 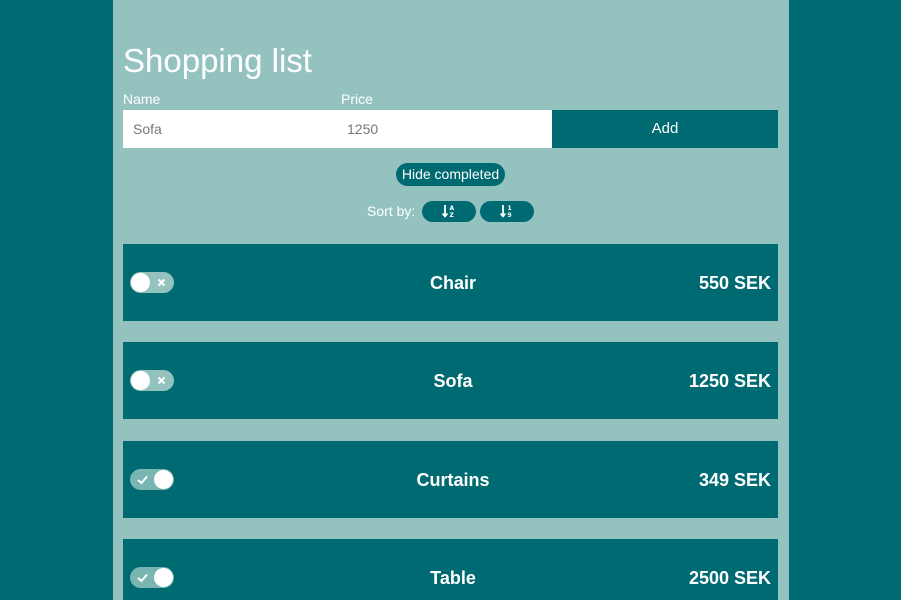 I want to click on sort-alpha-icon: A Z, so click(x=448, y=211).